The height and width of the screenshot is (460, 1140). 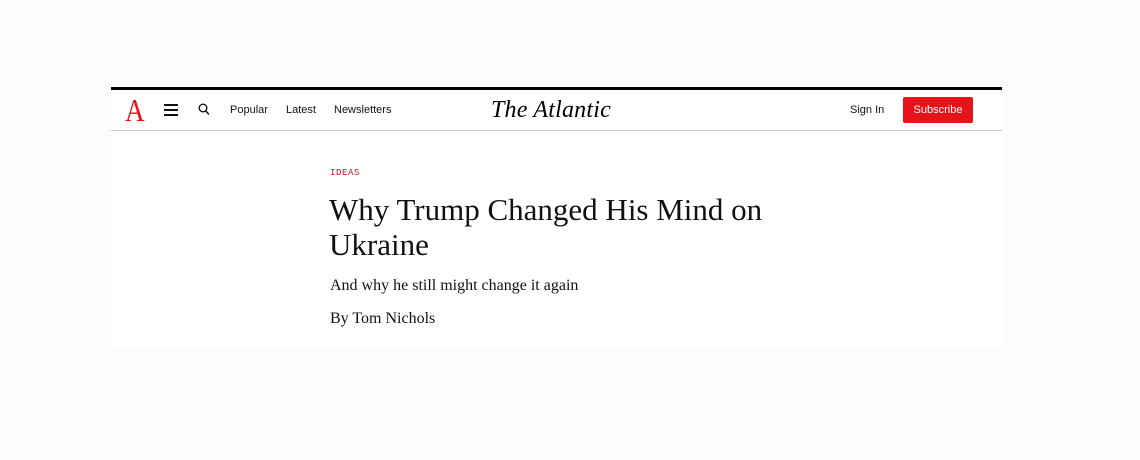 What do you see at coordinates (546, 227) in the screenshot?
I see `article-headline: Why Trump Changed His Mind on Ukraine` at bounding box center [546, 227].